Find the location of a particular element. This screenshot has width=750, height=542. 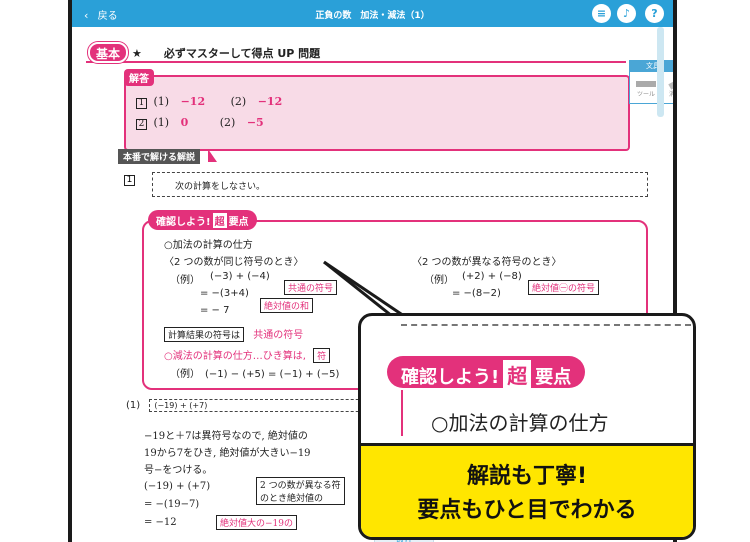

note-text: のとき絶対値の is located at coordinates (292, 499).